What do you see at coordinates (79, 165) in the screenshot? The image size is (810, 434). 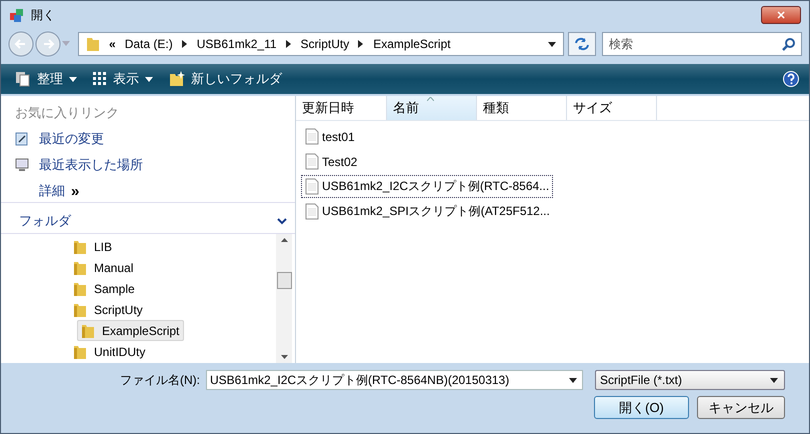 I see `favorite-link: 最近表示した場所` at bounding box center [79, 165].